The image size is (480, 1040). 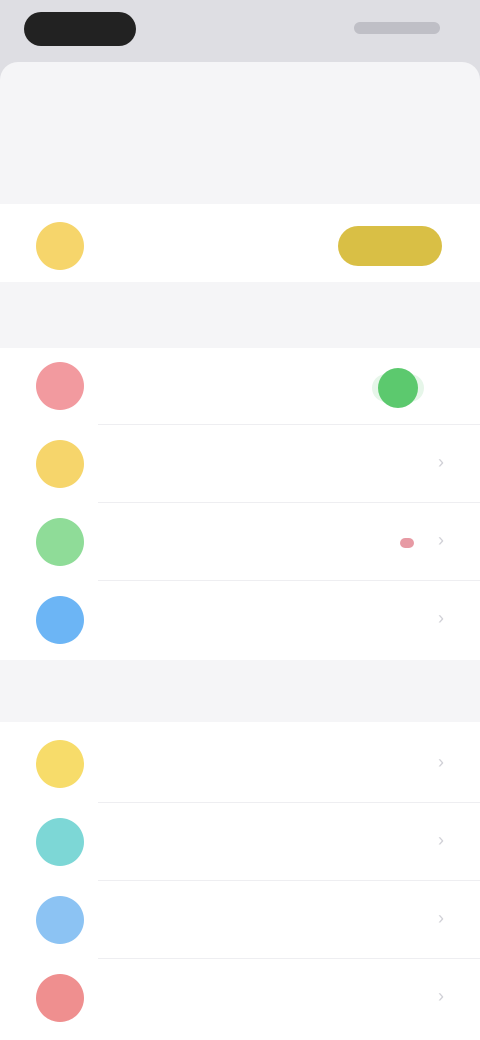 I want to click on account-row, so click(x=240, y=243).